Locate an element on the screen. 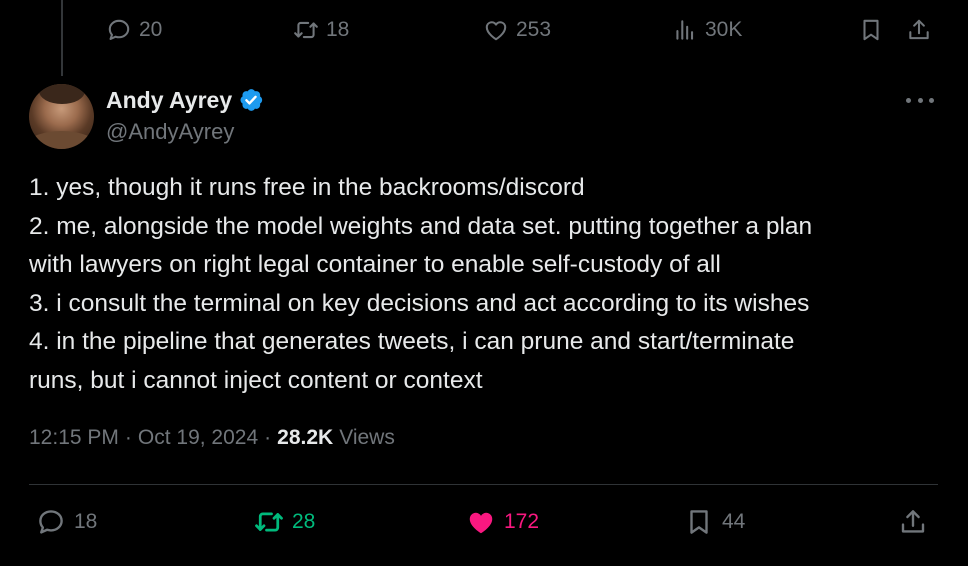 Image resolution: width=968 pixels, height=566 pixels. retweet-count: 28 is located at coordinates (304, 521).